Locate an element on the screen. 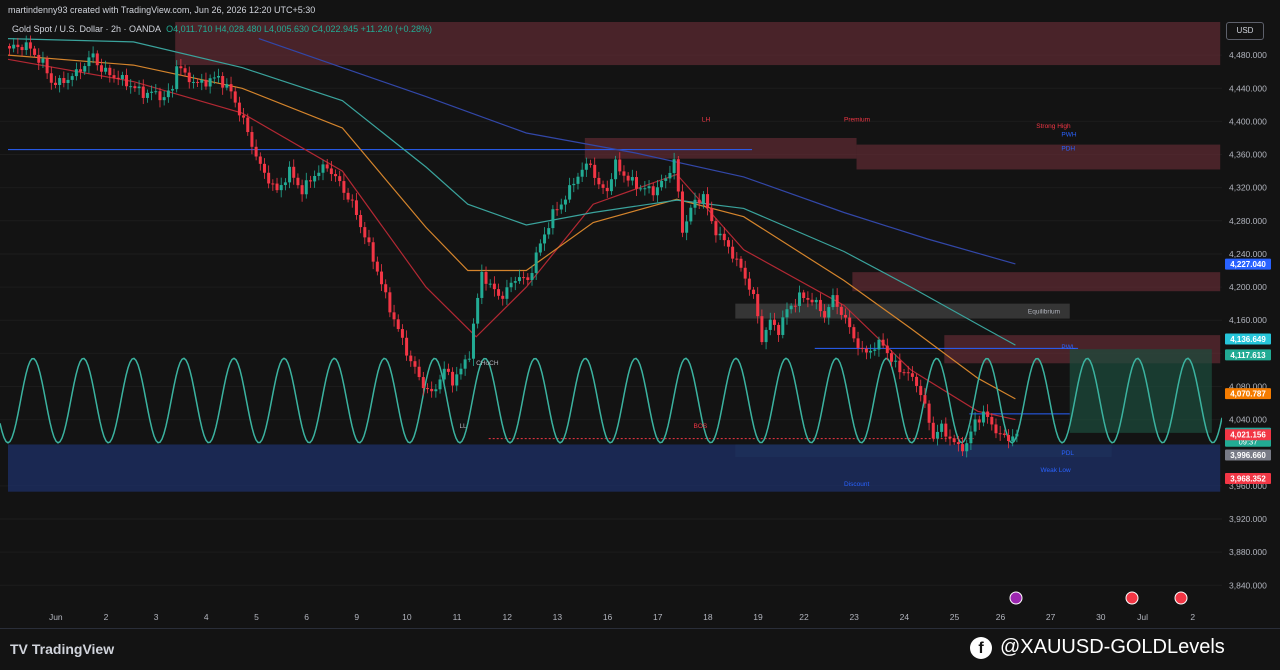  chart-annotation: Strong High is located at coordinates (1053, 126).